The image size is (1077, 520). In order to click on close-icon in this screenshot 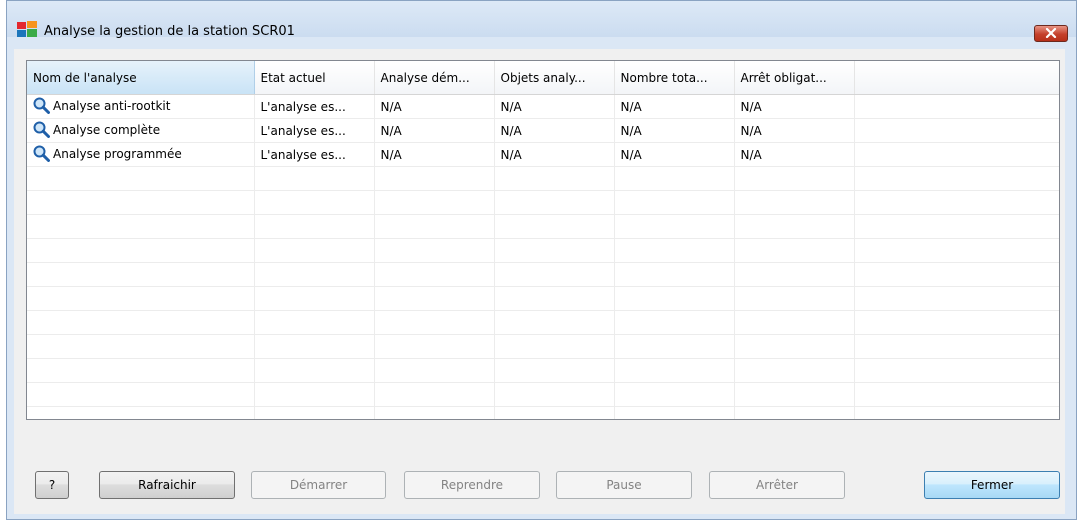, I will do `click(1051, 34)`.